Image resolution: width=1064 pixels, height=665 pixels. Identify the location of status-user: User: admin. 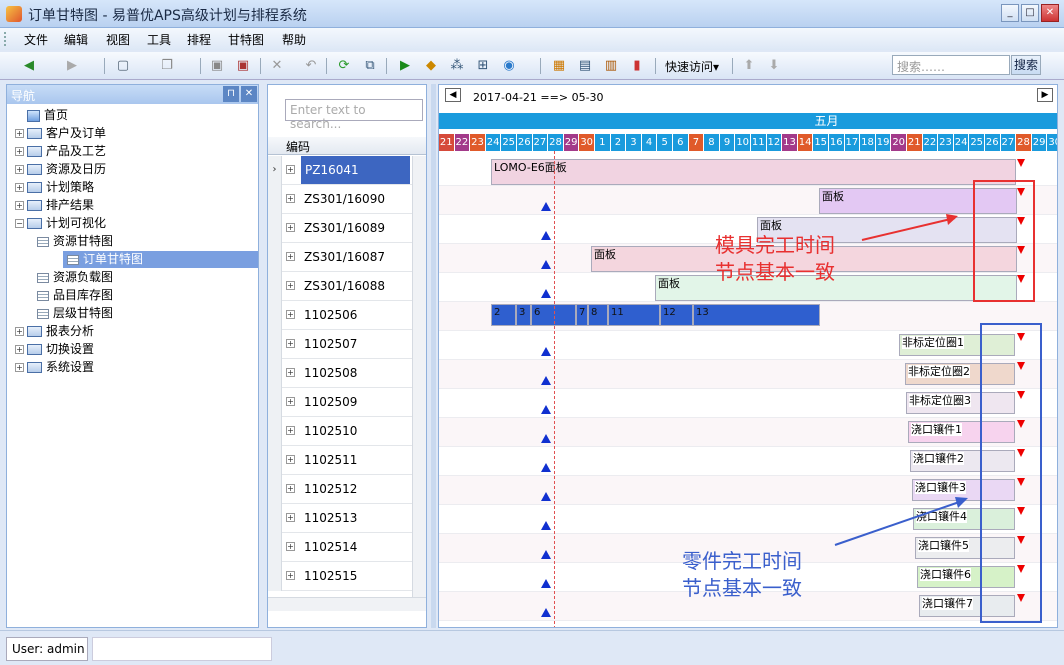
(47, 649).